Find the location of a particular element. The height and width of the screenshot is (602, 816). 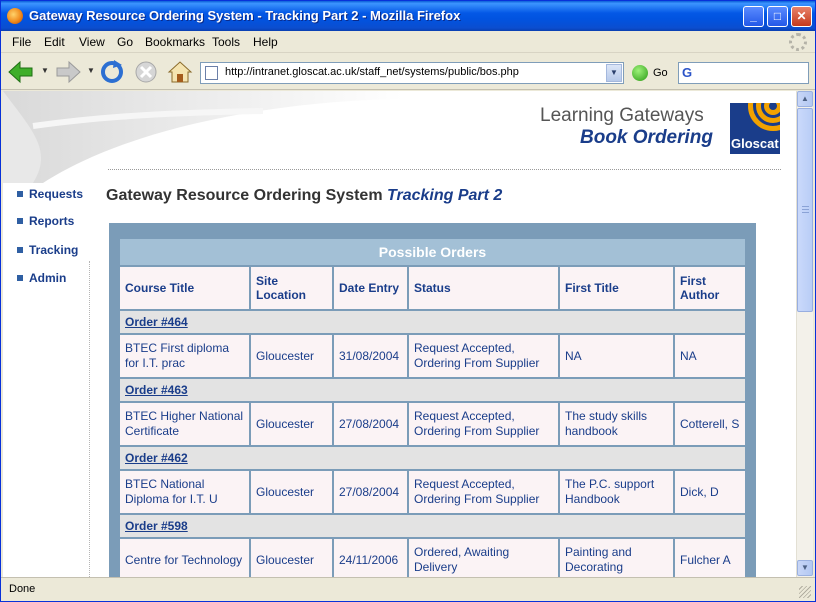

cell-course: Centre for Technology is located at coordinates (184, 558).